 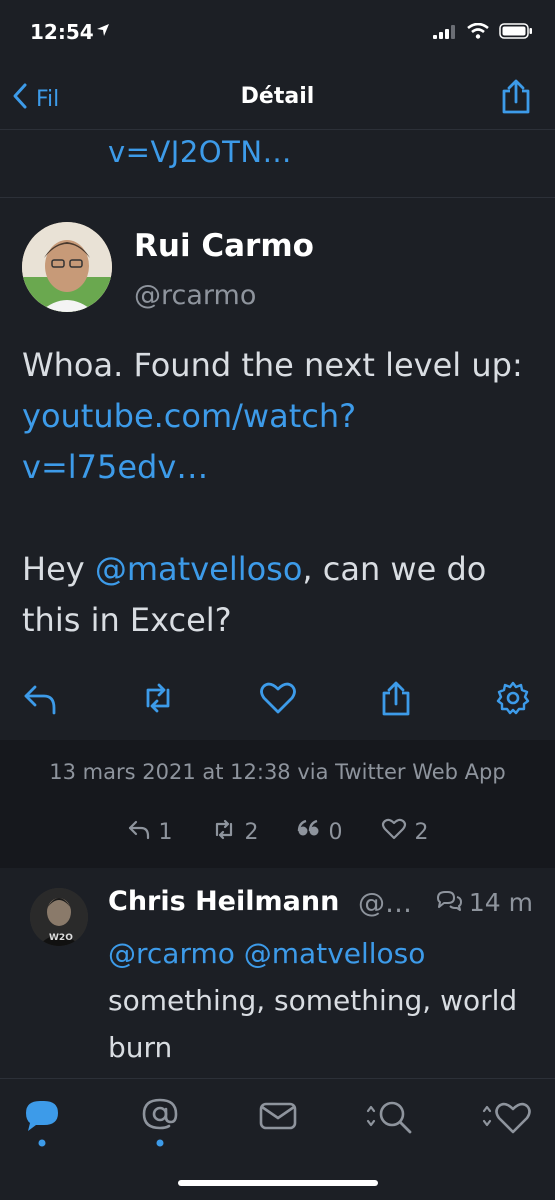 What do you see at coordinates (394, 832) in the screenshot?
I see `heart-icon` at bounding box center [394, 832].